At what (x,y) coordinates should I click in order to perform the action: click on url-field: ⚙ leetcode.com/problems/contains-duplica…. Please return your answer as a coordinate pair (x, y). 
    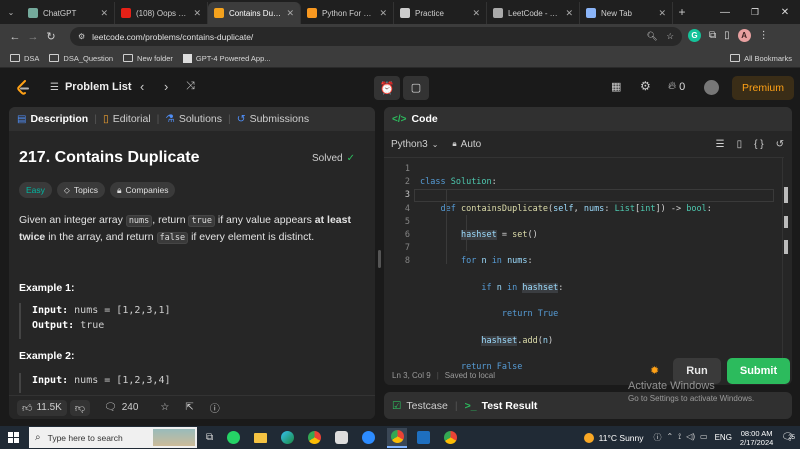
    Looking at the image, I should click on (376, 36).